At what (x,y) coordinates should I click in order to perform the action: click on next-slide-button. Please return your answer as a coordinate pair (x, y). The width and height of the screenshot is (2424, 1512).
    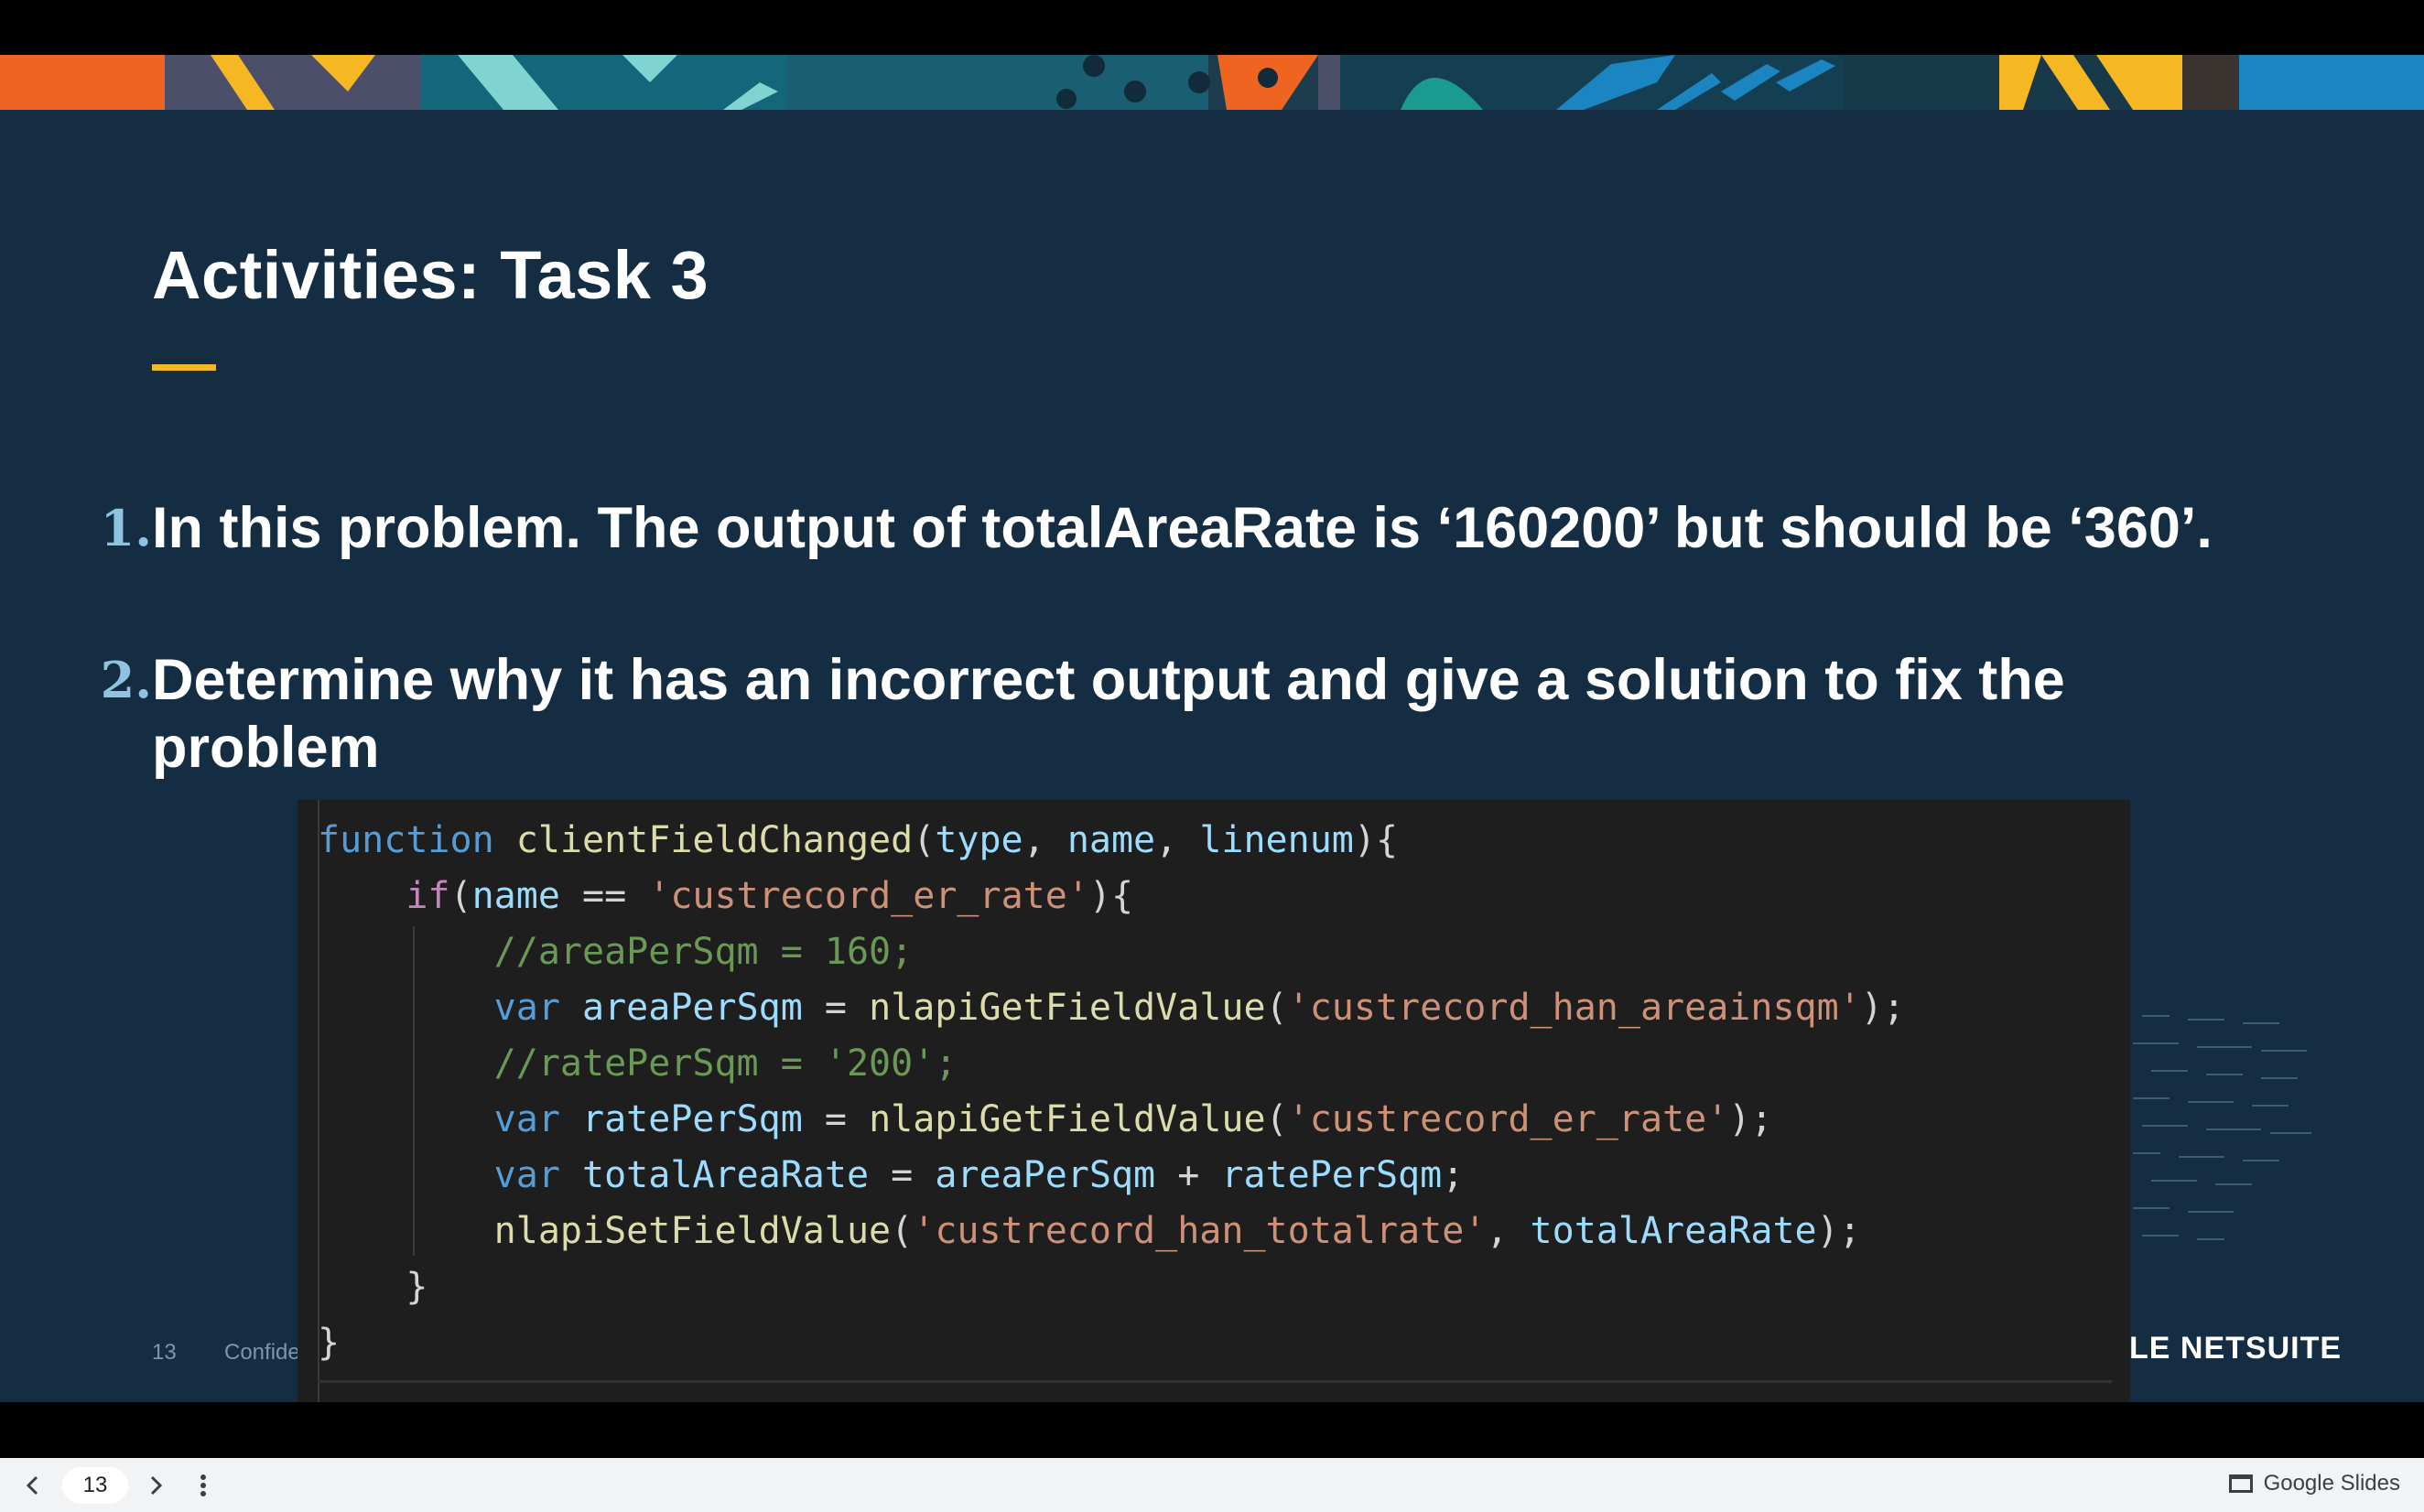
    Looking at the image, I should click on (155, 1485).